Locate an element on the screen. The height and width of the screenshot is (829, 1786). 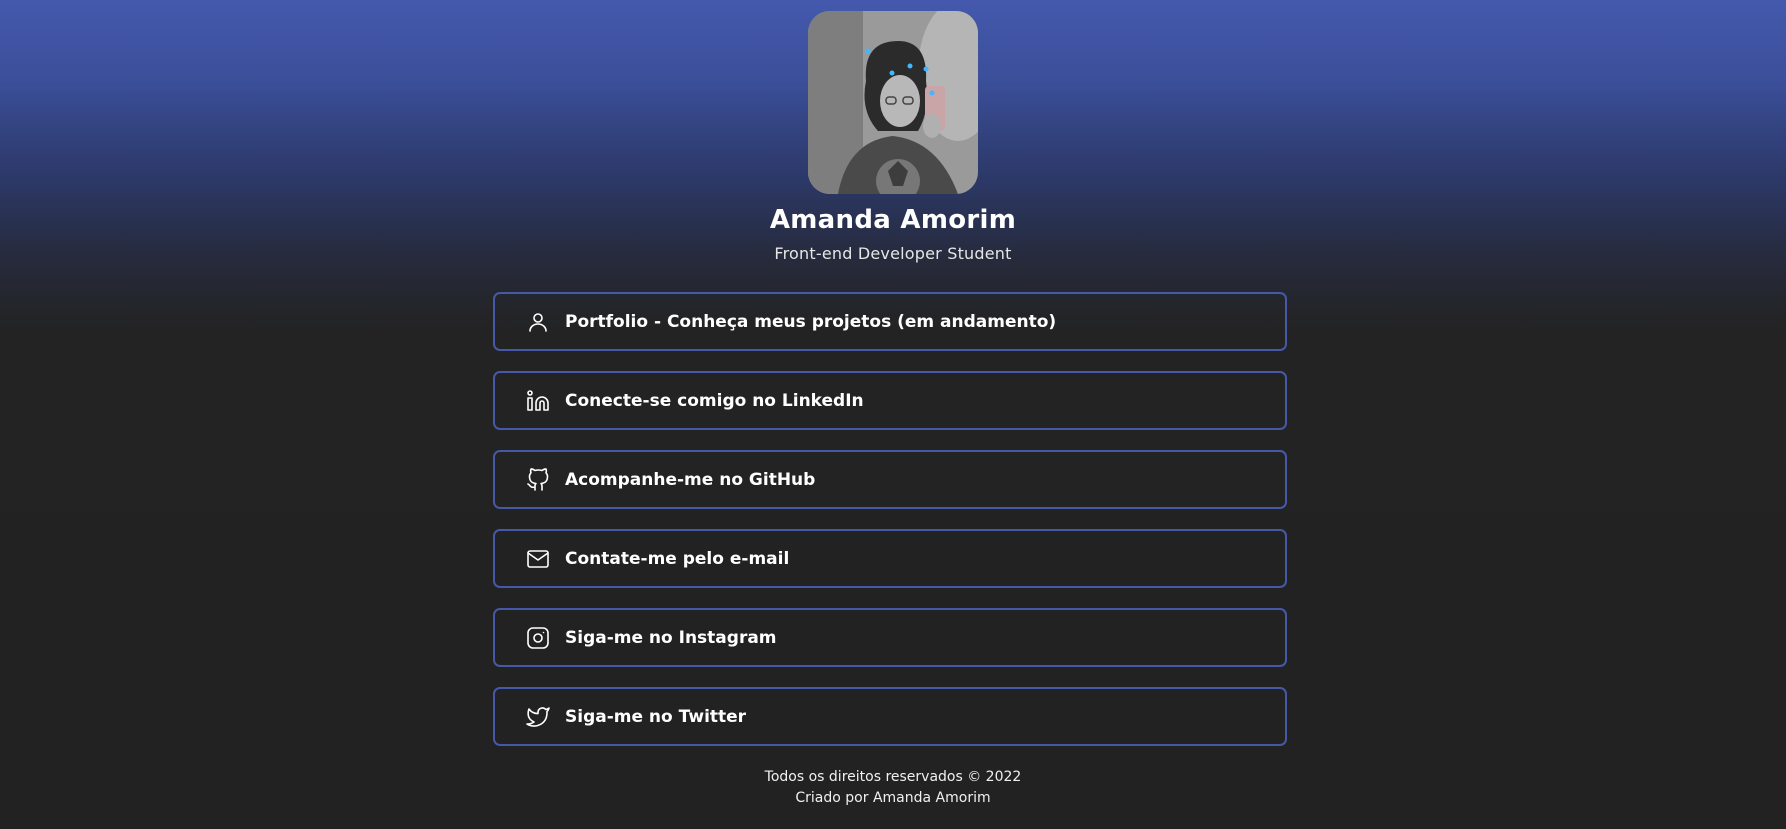
link-github: Acompanhe-me no GitHub is located at coordinates (890, 479).